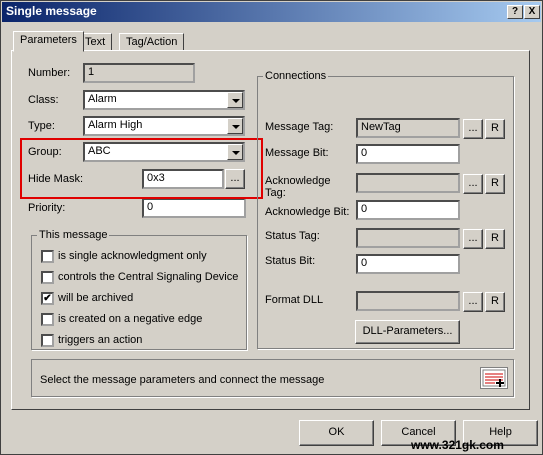 The width and height of the screenshot is (543, 455). What do you see at coordinates (494, 378) in the screenshot?
I see `connect-message-icon` at bounding box center [494, 378].